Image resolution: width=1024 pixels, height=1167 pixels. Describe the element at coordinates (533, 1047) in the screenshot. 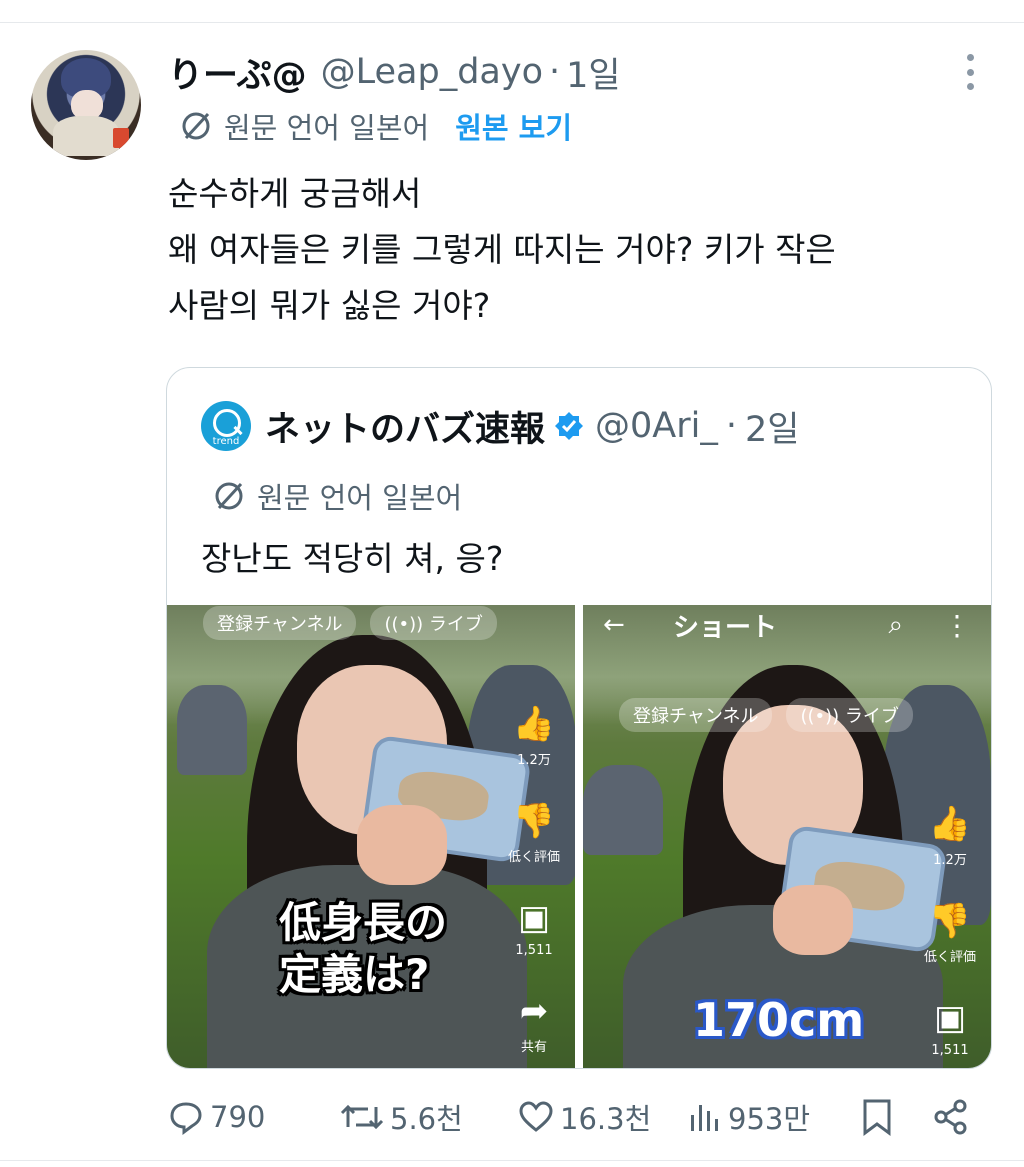

I see `share-label: 共有` at that location.